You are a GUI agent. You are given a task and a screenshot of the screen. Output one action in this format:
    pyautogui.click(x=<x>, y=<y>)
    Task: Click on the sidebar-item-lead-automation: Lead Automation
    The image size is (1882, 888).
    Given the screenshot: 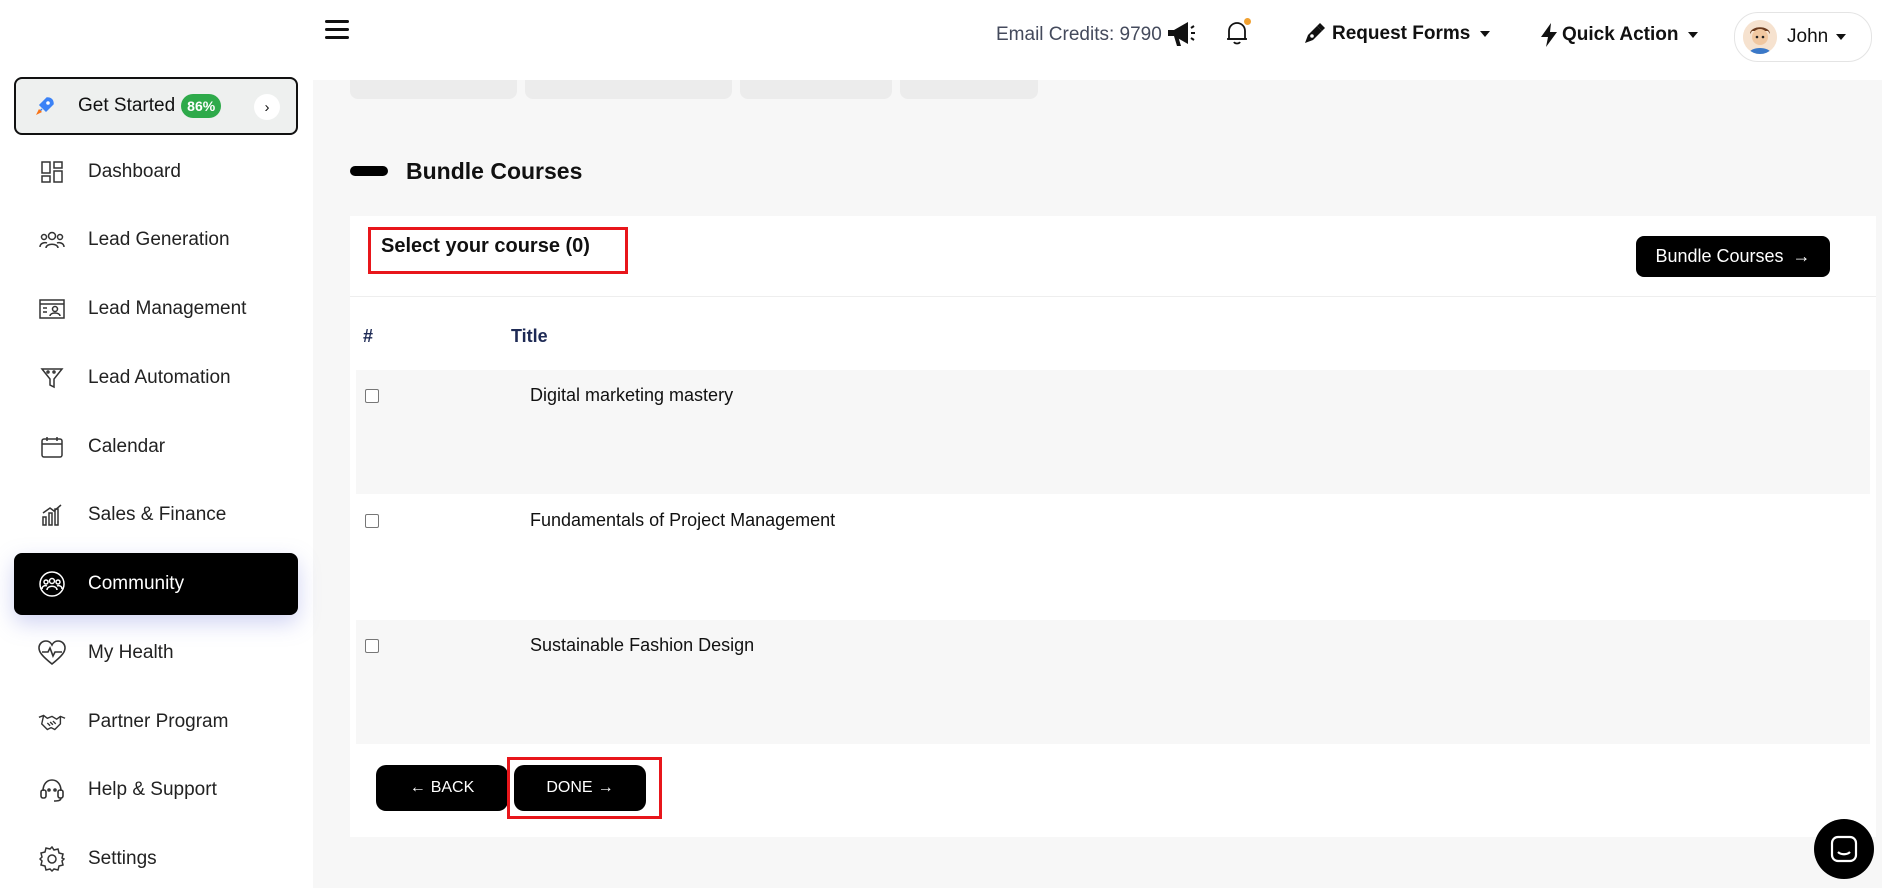 What is the action you would take?
    pyautogui.click(x=156, y=378)
    